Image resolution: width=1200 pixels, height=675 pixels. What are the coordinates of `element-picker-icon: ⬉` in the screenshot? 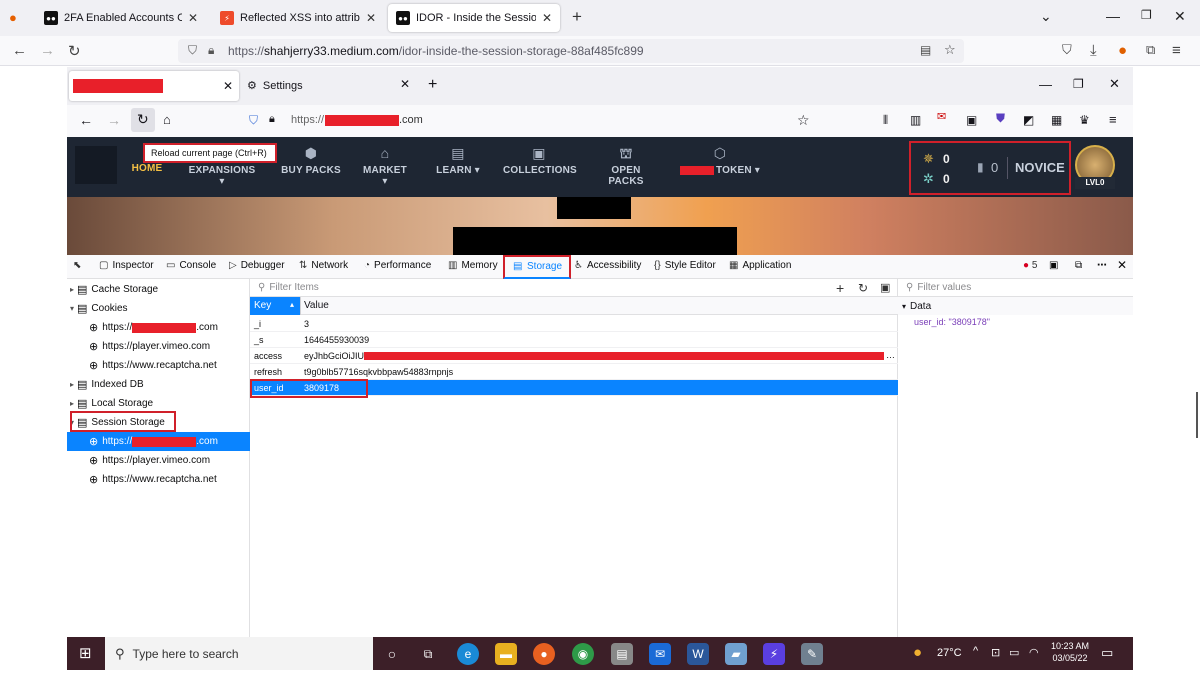 It's located at (79, 265).